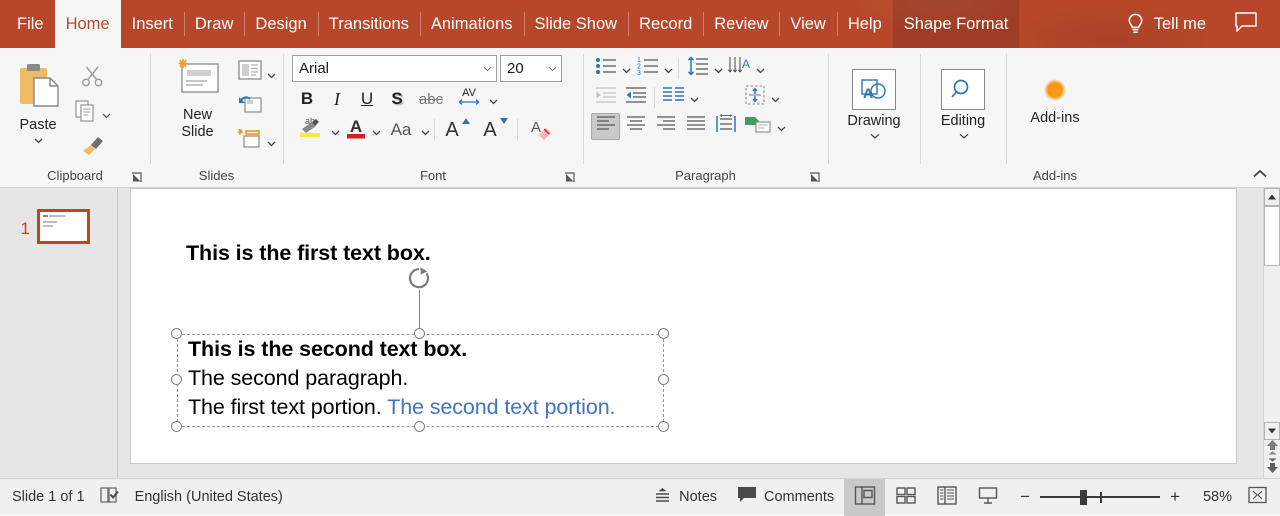 The width and height of the screenshot is (1280, 516). Describe the element at coordinates (137, 178) in the screenshot. I see `clipboard-dialog-launcher` at that location.